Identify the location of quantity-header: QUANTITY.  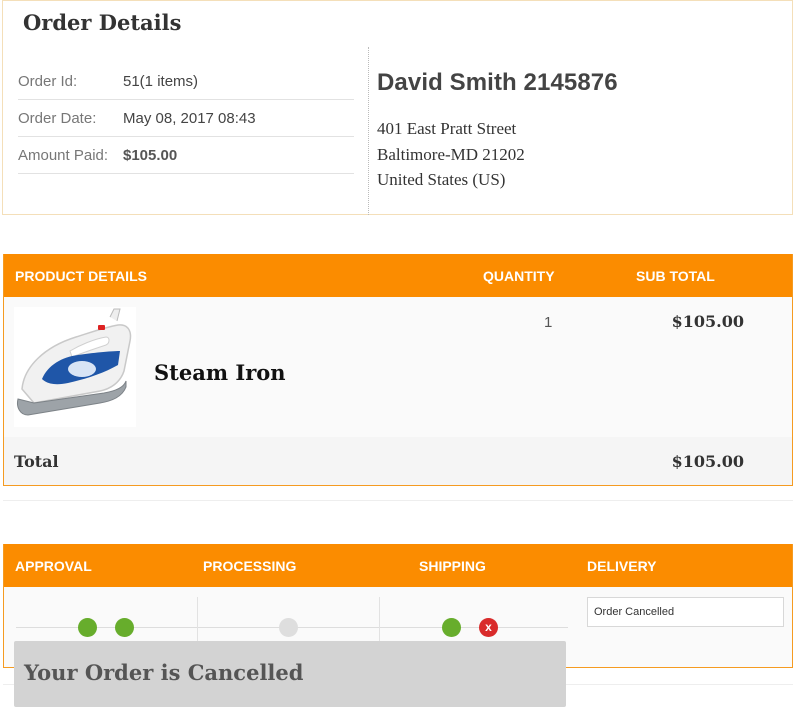
(519, 276).